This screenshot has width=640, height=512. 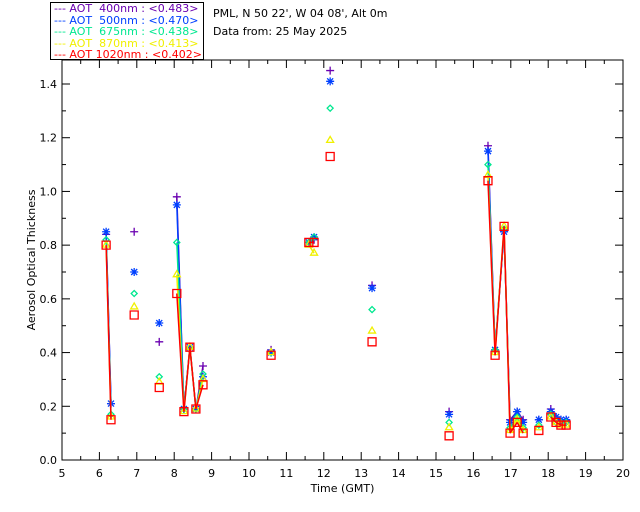 I want to click on y-tick-label: 1.2, so click(x=49, y=138).